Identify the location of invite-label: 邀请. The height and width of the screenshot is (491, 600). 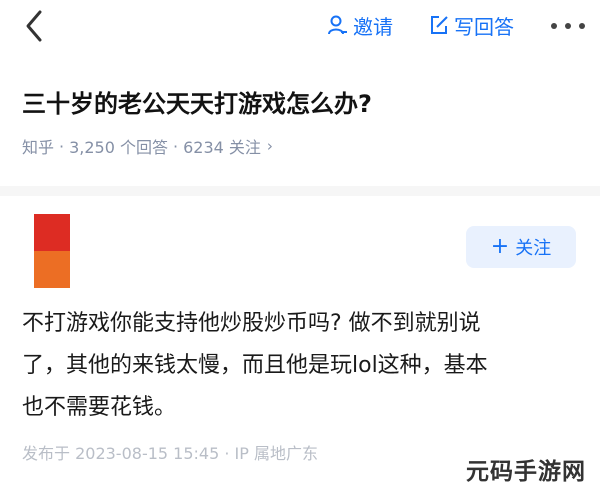
(373, 26).